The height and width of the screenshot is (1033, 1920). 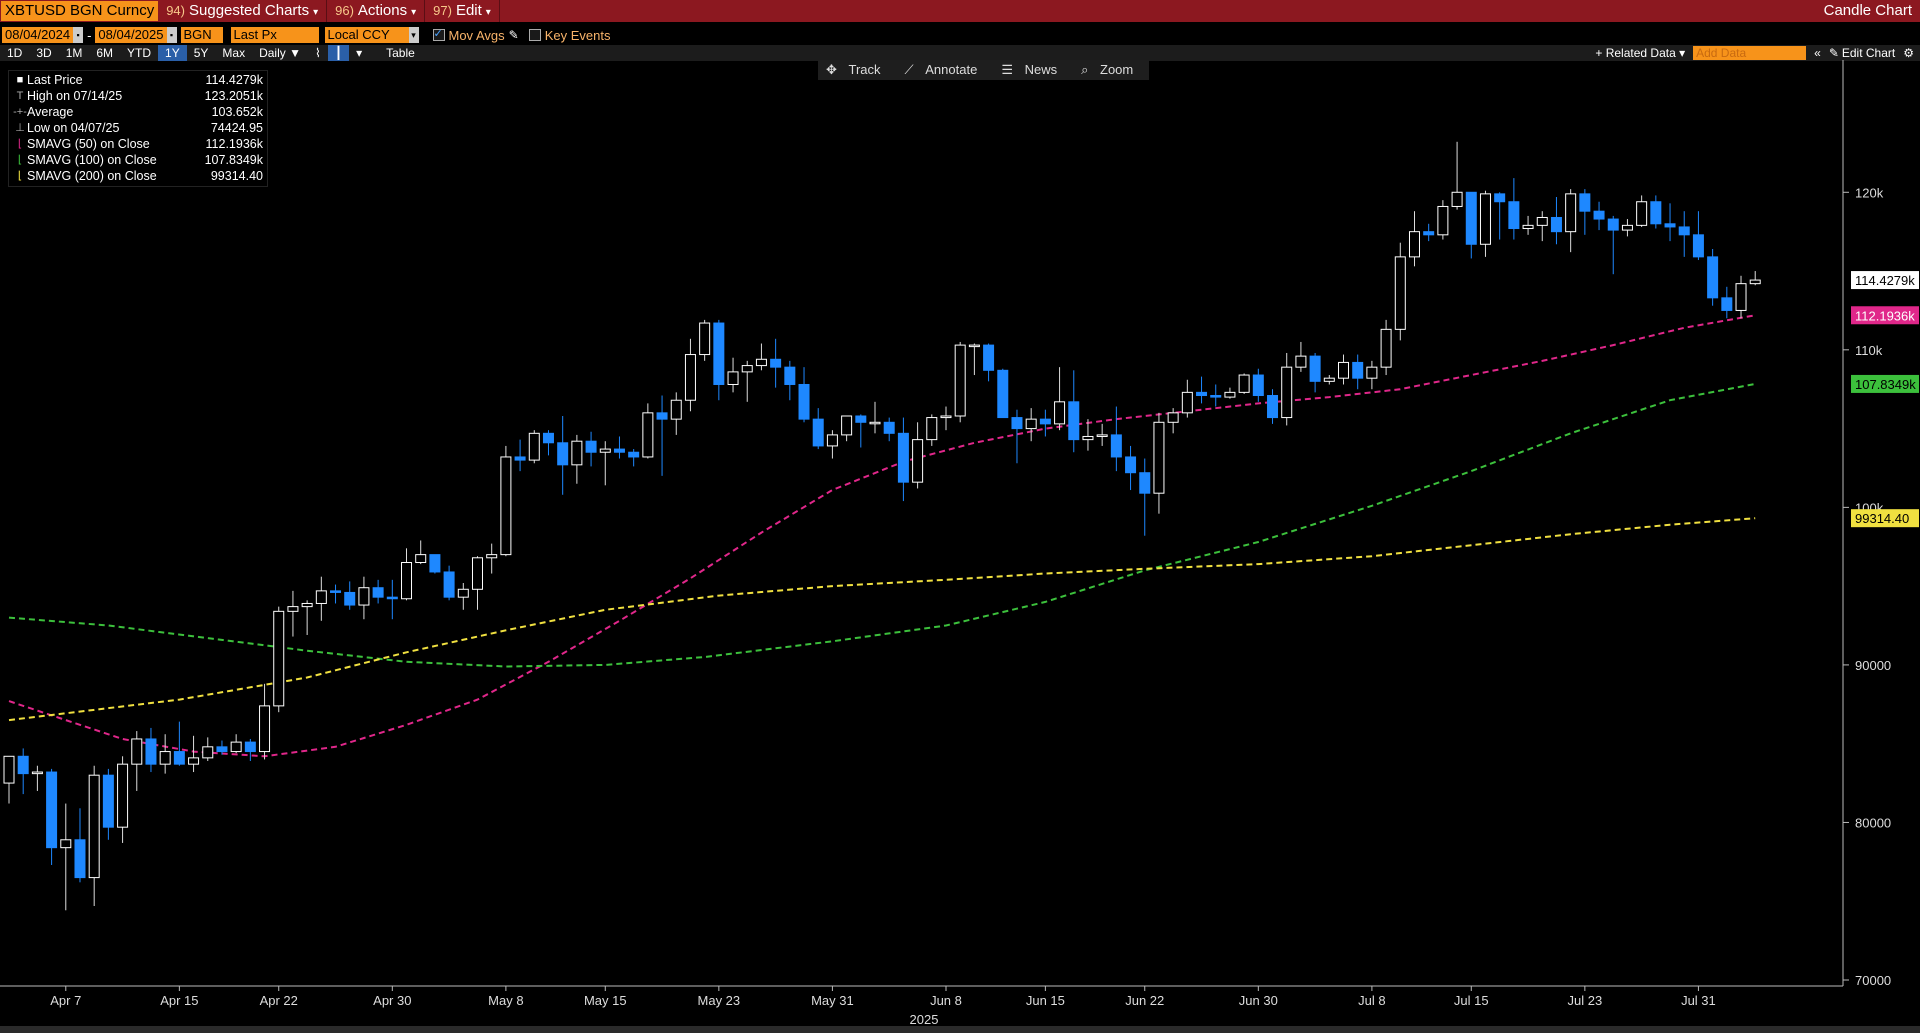 What do you see at coordinates (1640, 53) in the screenshot?
I see `related-data-button: + Related Data ▾` at bounding box center [1640, 53].